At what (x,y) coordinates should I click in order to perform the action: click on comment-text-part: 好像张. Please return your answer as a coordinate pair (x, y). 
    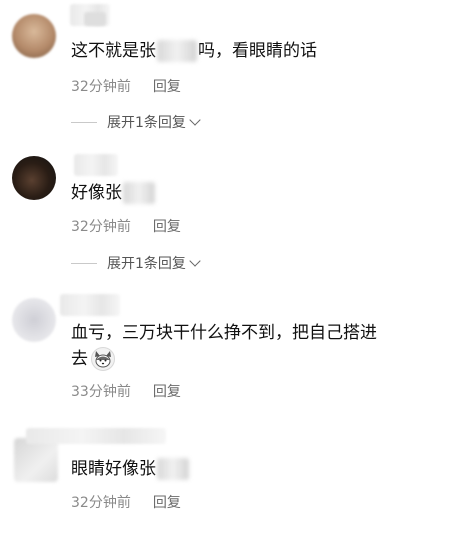
    Looking at the image, I should click on (96, 193).